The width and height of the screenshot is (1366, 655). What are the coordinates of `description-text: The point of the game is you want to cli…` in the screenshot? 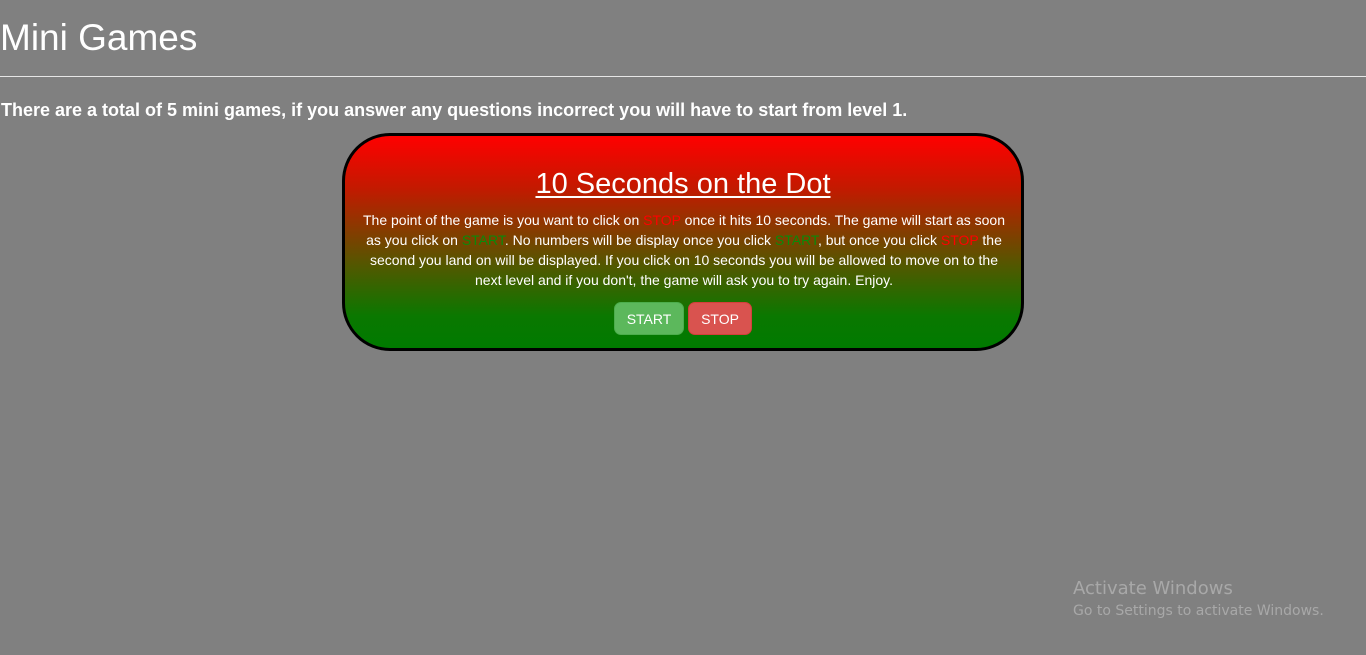 It's located at (503, 220).